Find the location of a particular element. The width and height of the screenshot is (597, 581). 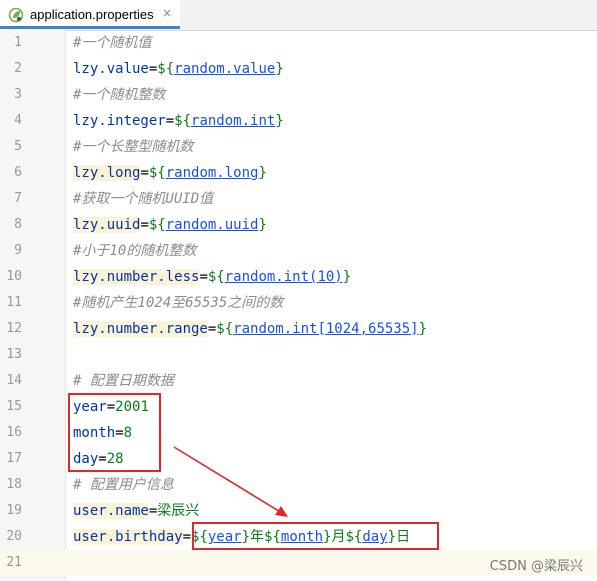

line-number: 5 is located at coordinates (18, 146).